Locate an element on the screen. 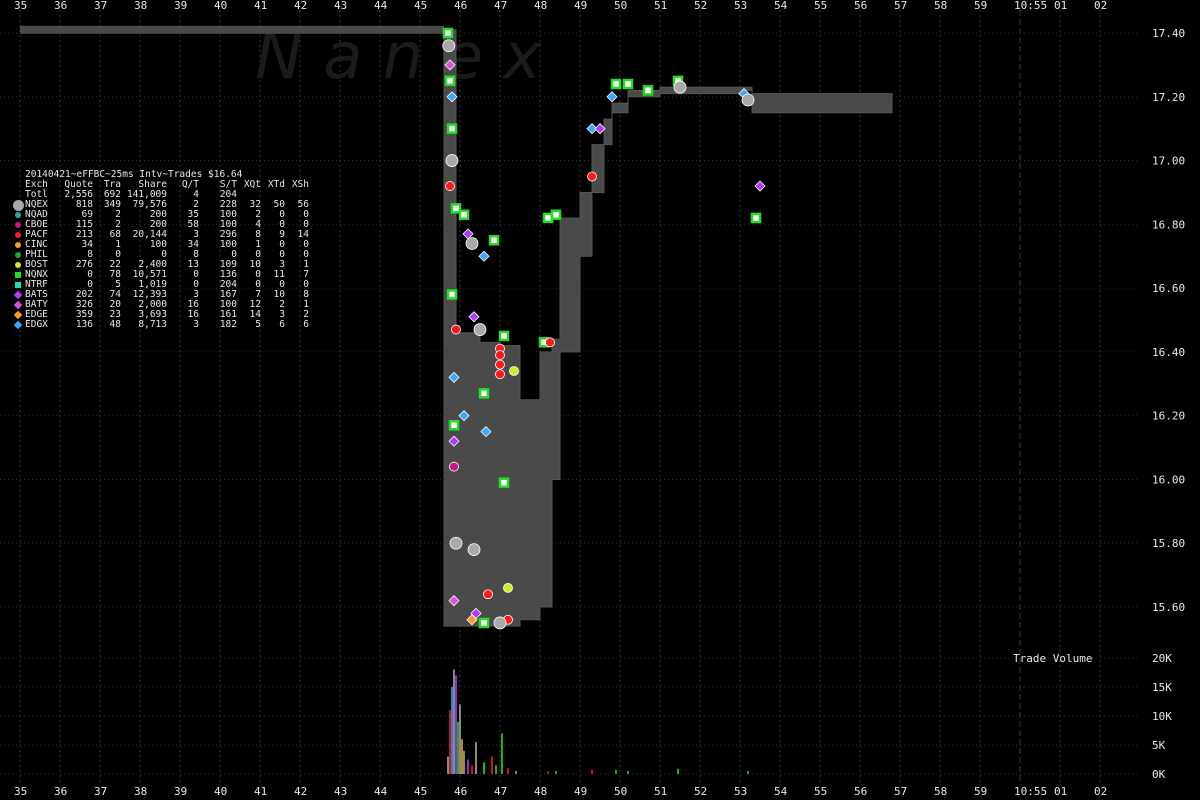  x-tick-label-top: 37 is located at coordinates (100, 6).